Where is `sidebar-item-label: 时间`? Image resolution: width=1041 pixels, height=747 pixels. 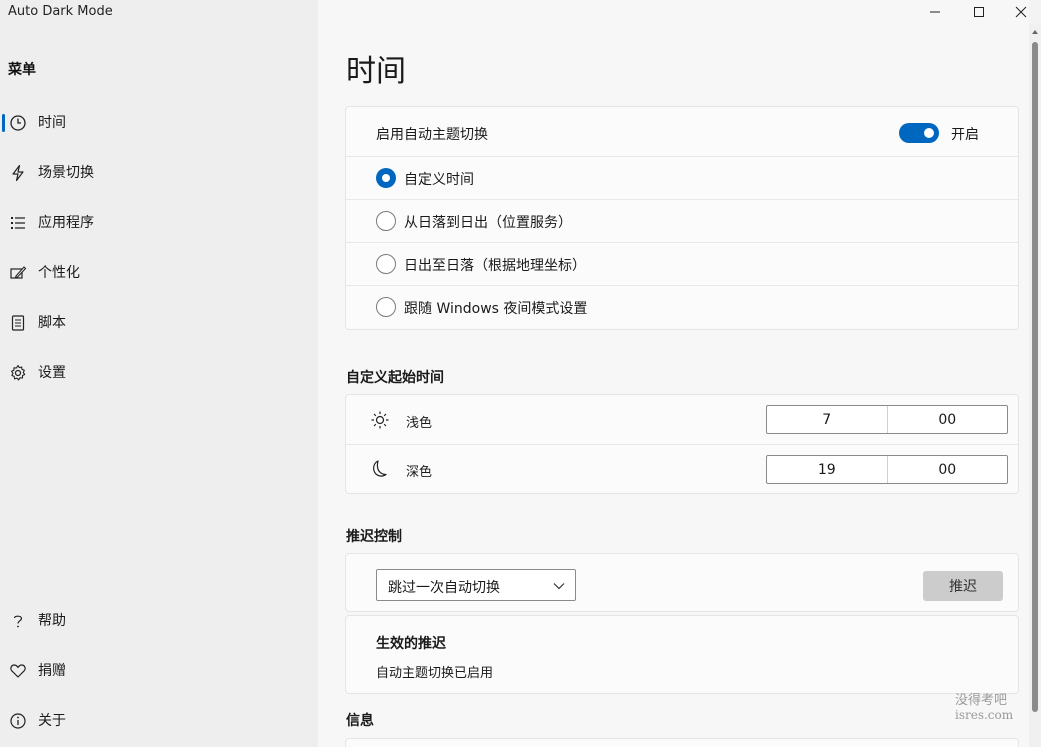 sidebar-item-label: 时间 is located at coordinates (52, 123).